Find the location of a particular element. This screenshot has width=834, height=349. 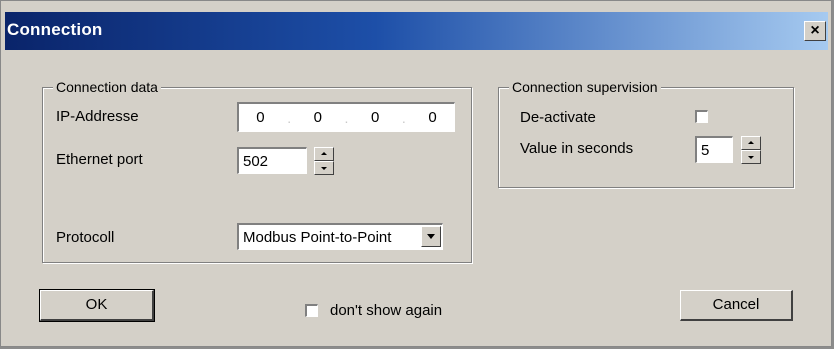

title-bar: Connection × is located at coordinates (416, 31).